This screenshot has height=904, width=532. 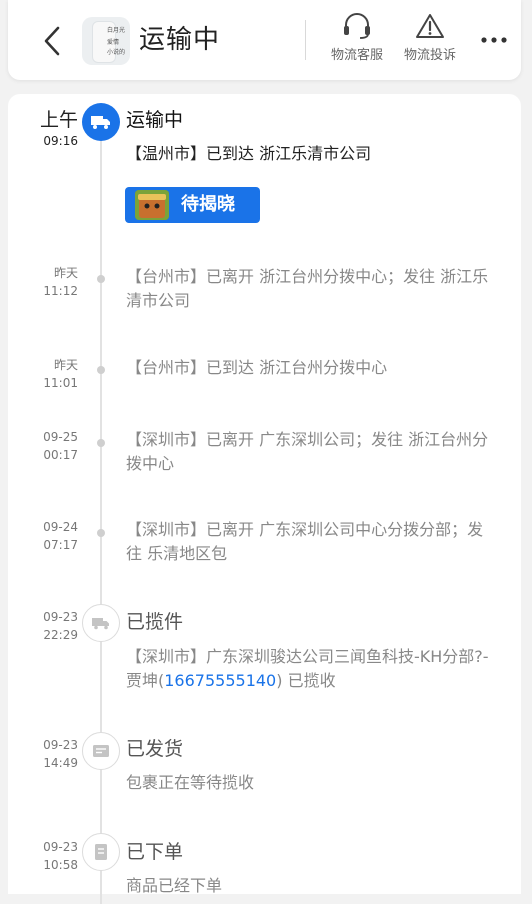 What do you see at coordinates (60, 763) in the screenshot?
I see `time-clock: 14:49` at bounding box center [60, 763].